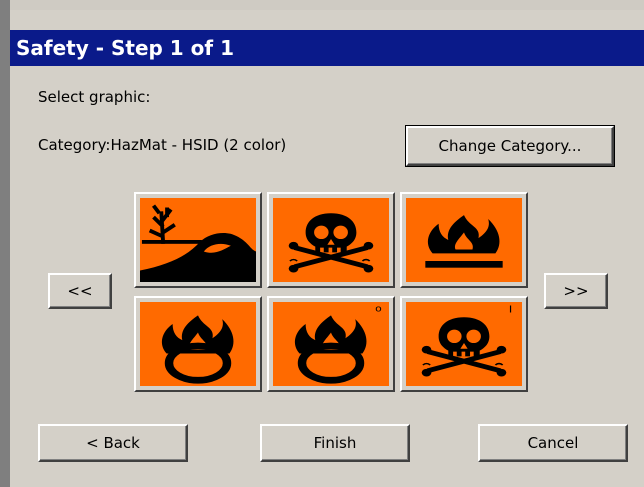  I want to click on symbol-tile-flammable, so click(464, 240).